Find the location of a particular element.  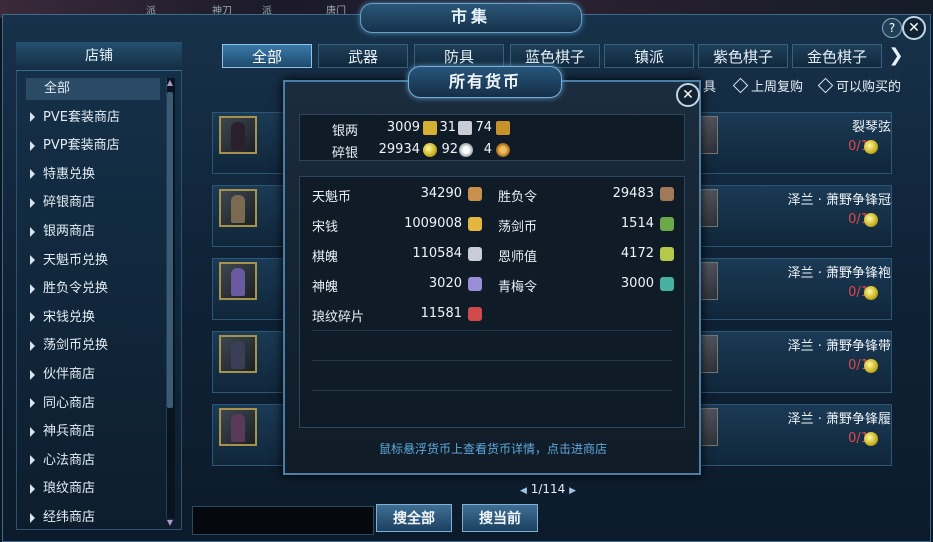

currency-label: 宋钱 is located at coordinates (325, 225).